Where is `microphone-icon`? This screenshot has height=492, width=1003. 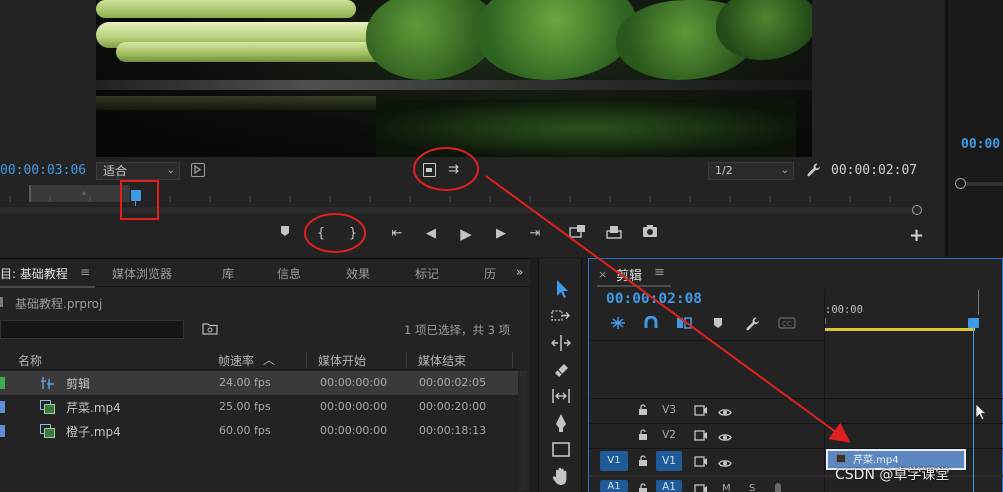
microphone-icon is located at coordinates (778, 487).